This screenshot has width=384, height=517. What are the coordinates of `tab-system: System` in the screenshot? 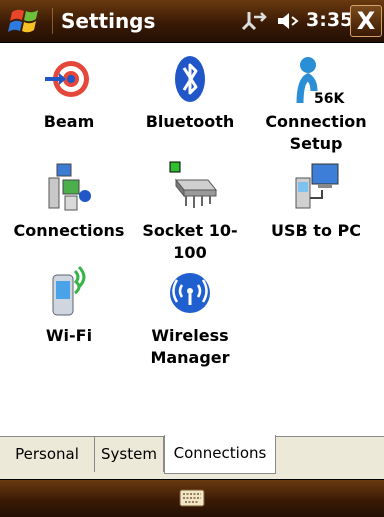 It's located at (129, 454).